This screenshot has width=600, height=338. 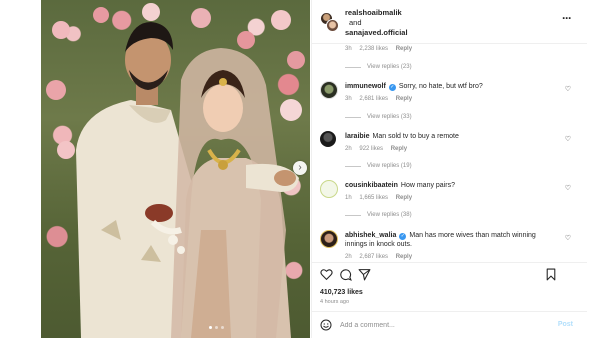 I want to click on chevron-right-icon: ›, so click(x=300, y=168).